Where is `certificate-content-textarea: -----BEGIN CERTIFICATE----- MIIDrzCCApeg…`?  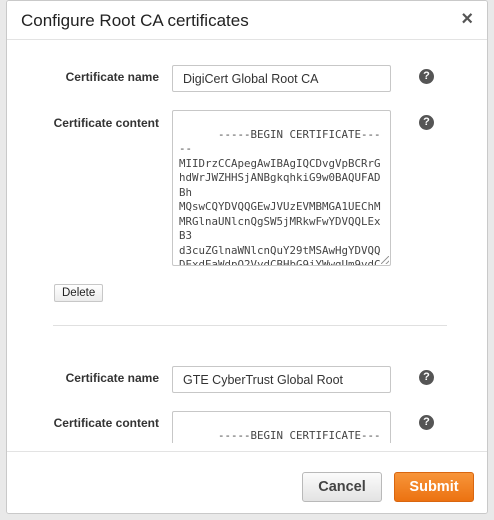 certificate-content-textarea: -----BEGIN CERTIFICATE----- MIIDrzCCApeg… is located at coordinates (281, 188).